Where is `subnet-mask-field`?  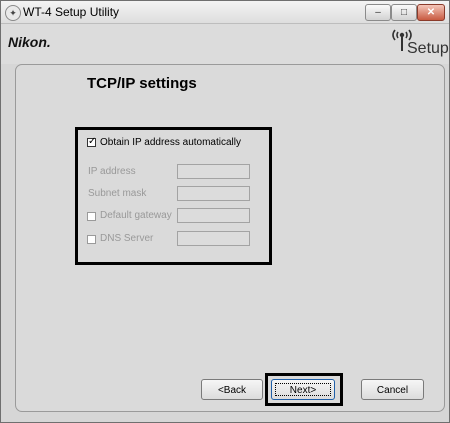
subnet-mask-field is located at coordinates (213, 193).